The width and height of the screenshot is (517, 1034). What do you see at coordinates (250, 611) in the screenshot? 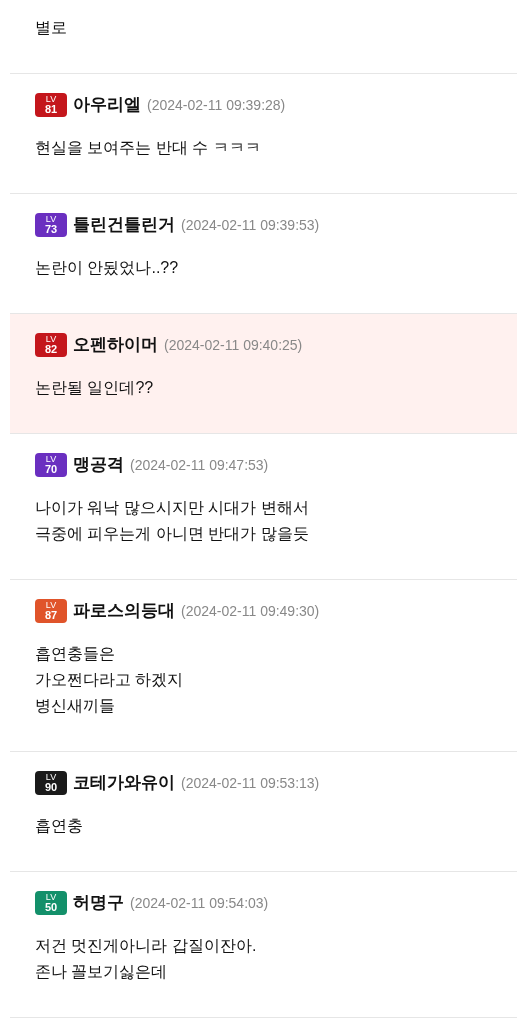
I see `timestamp: (2024-02-11 09:49:30)` at bounding box center [250, 611].